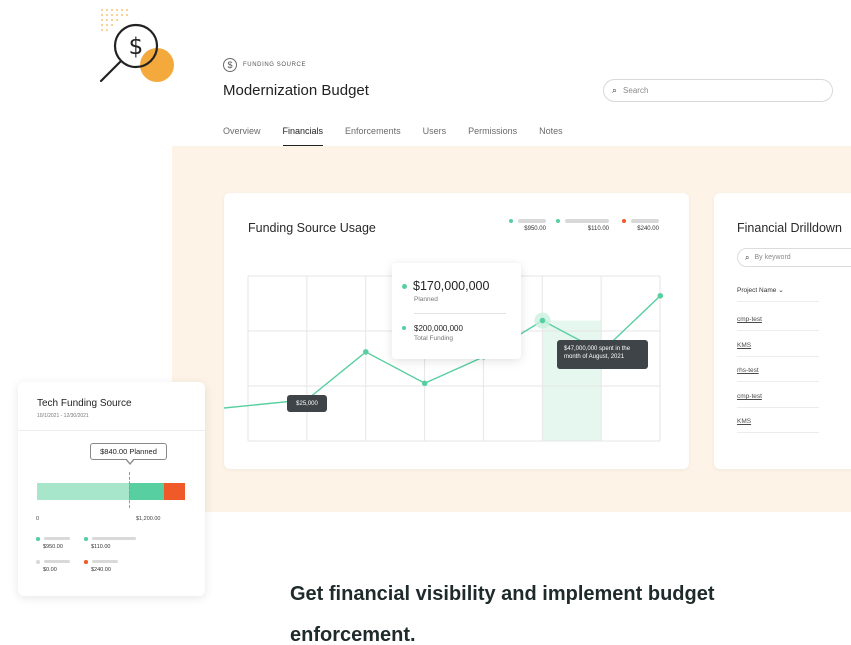 This screenshot has width=851, height=645. I want to click on total-amount: $200,000,000, so click(438, 328).